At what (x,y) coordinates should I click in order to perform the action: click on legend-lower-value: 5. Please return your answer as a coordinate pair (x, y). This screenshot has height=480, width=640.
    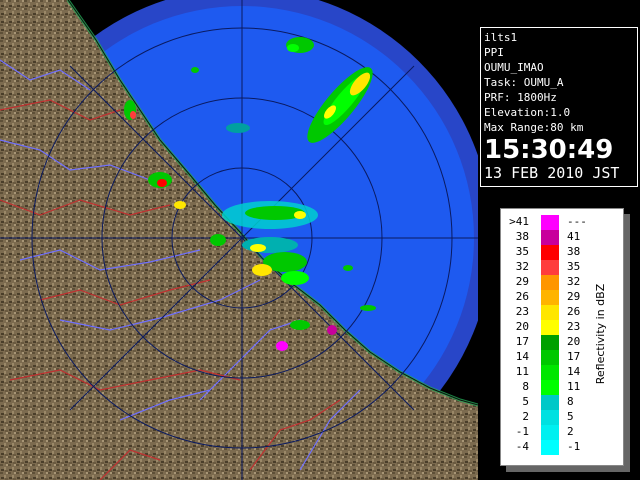
    Looking at the image, I should click on (525, 401).